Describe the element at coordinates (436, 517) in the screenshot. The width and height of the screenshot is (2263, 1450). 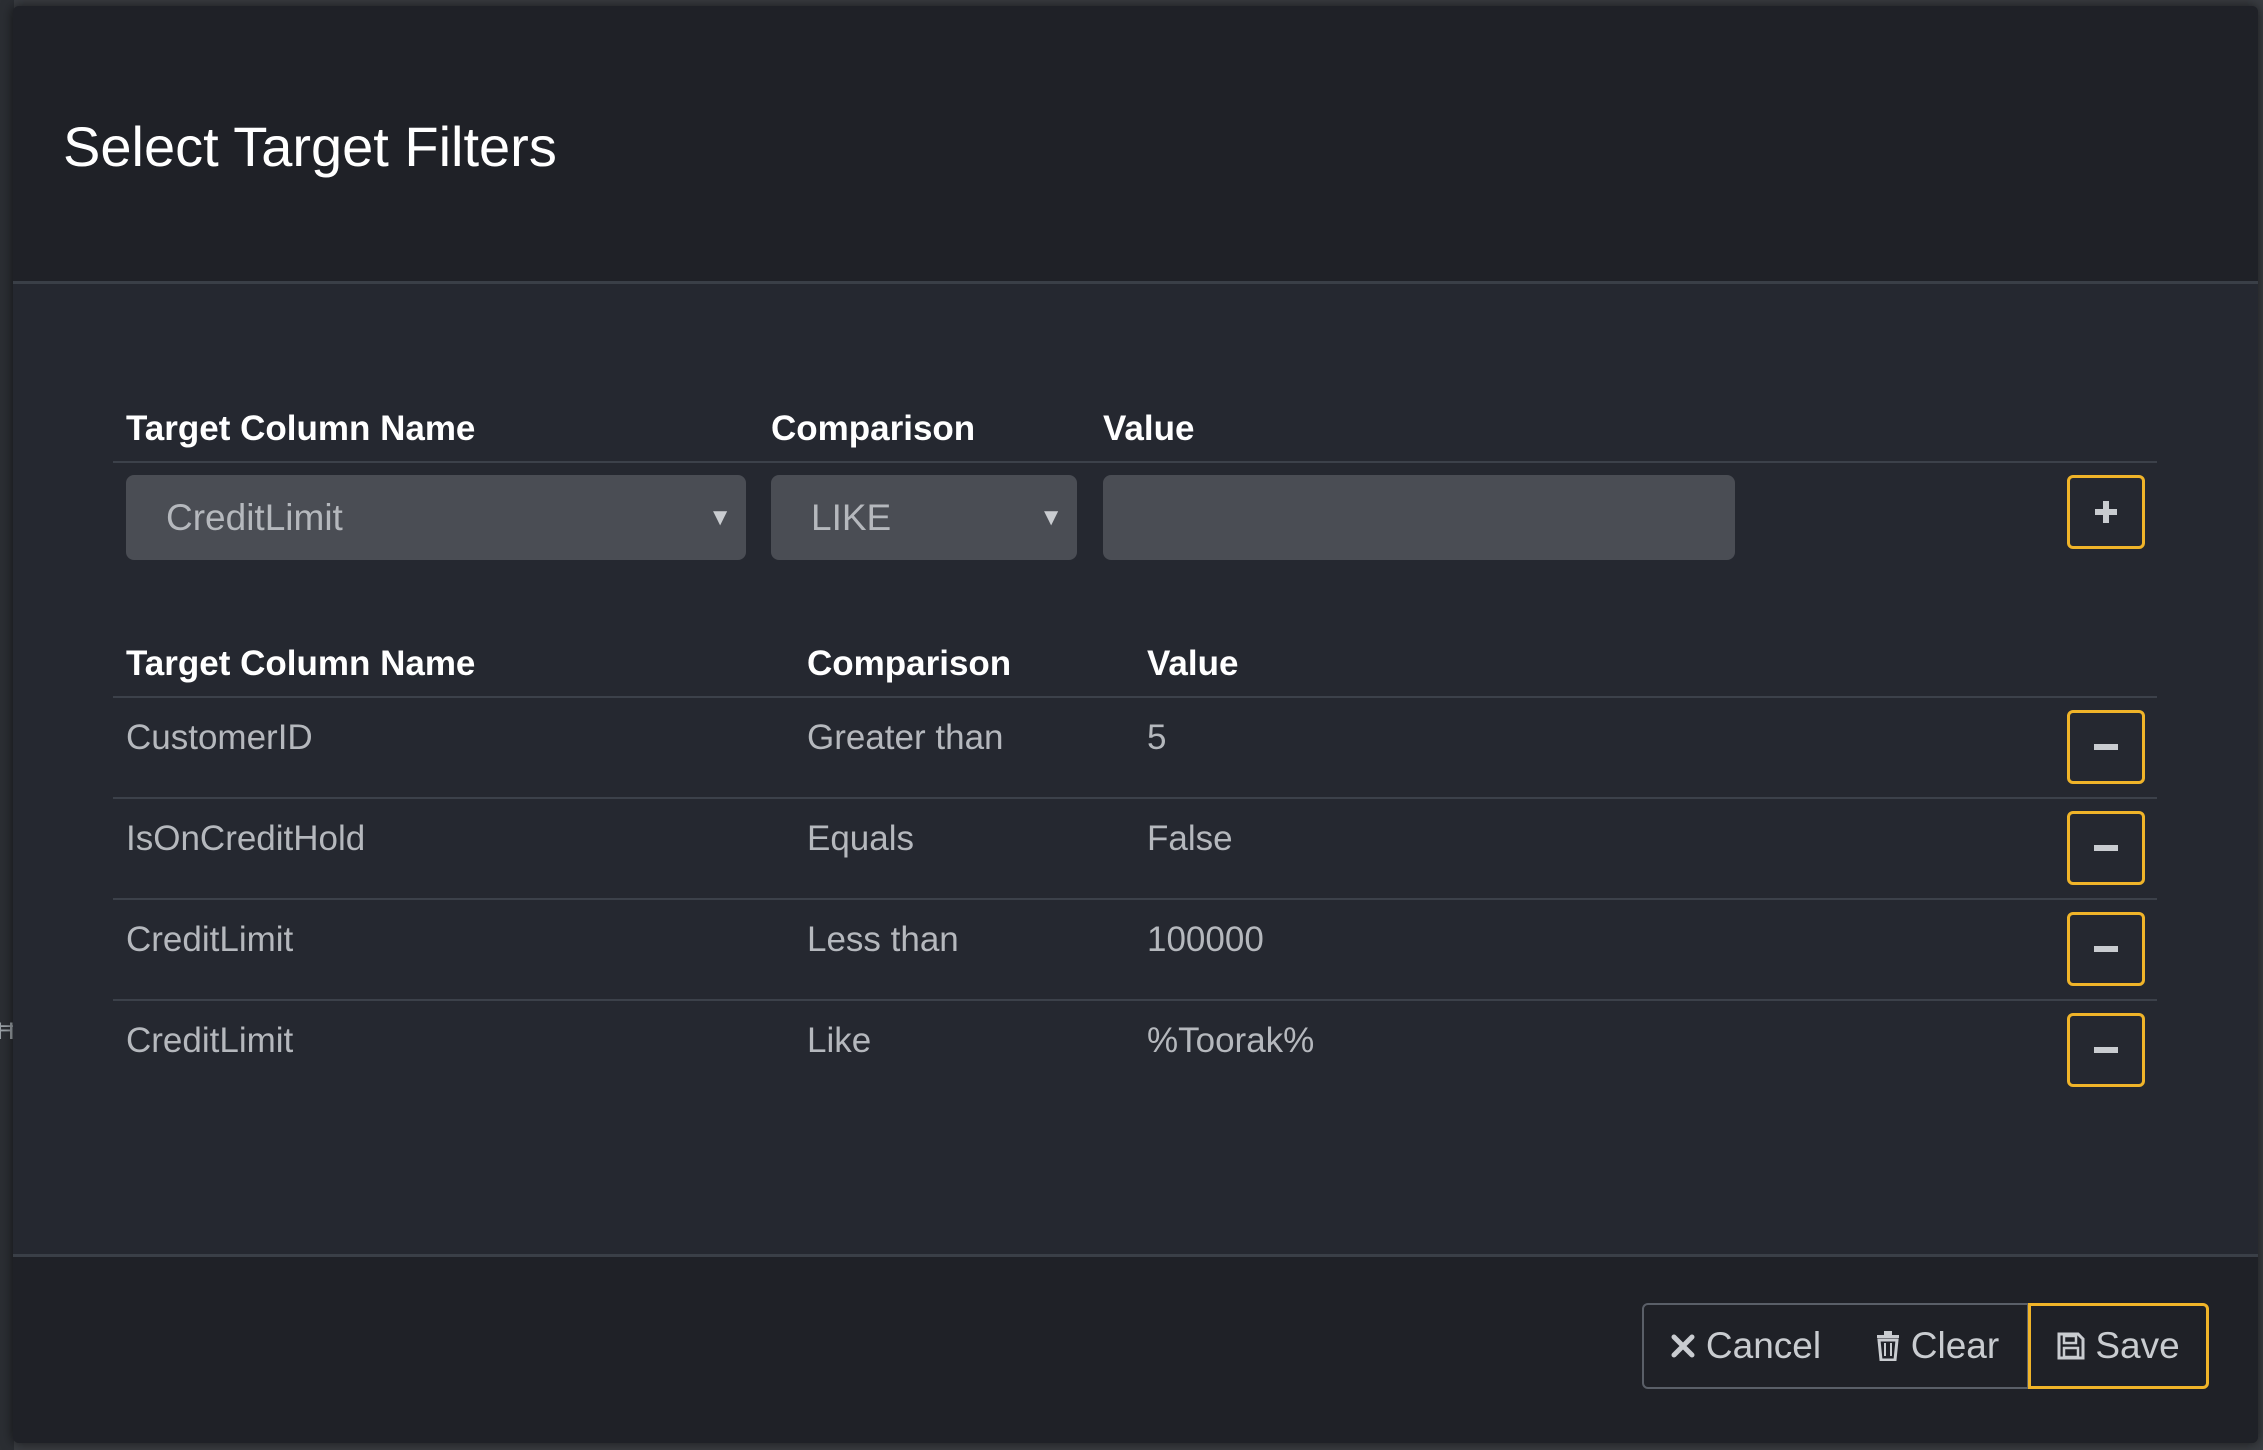
I see `column-select: CreditLimit ▼` at that location.